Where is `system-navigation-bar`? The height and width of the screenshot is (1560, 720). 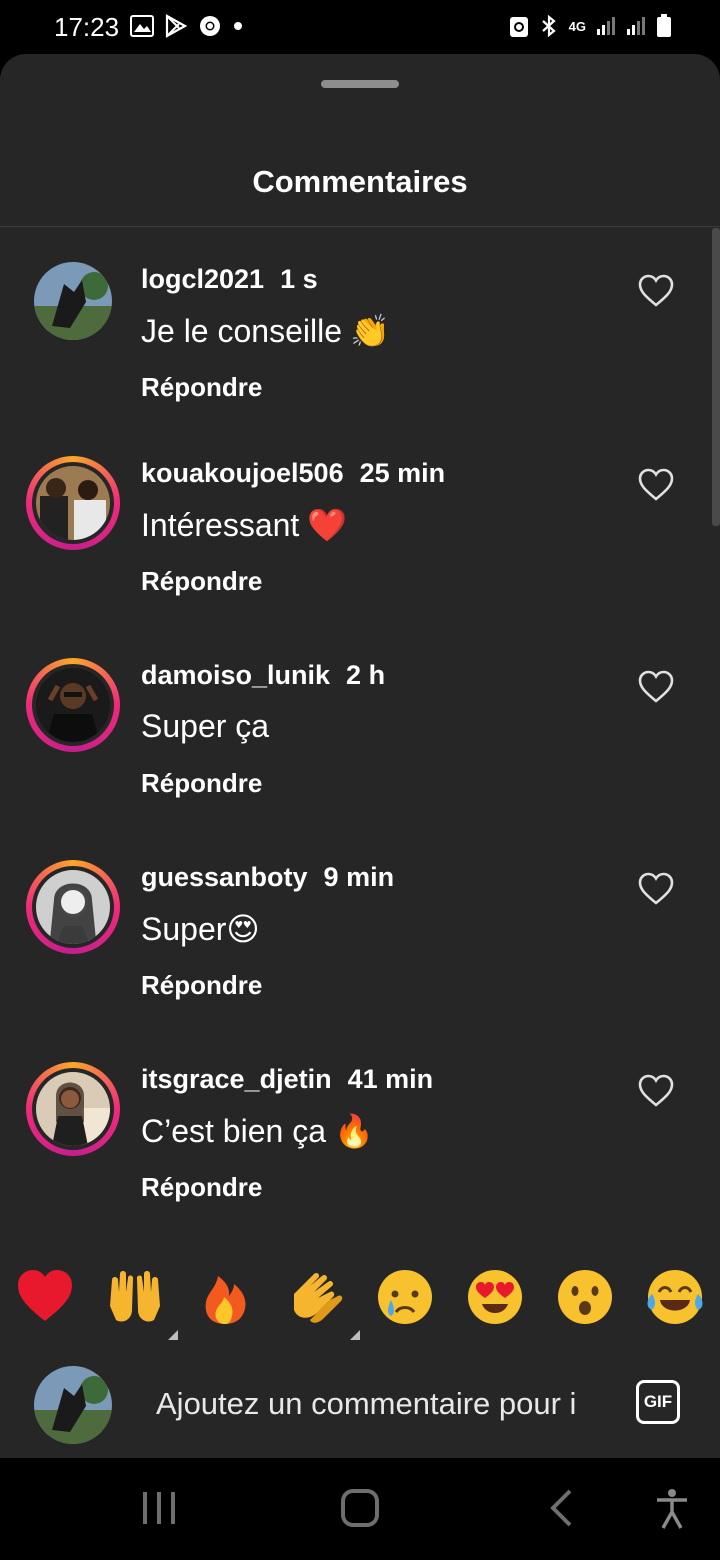
system-navigation-bar is located at coordinates (360, 1509).